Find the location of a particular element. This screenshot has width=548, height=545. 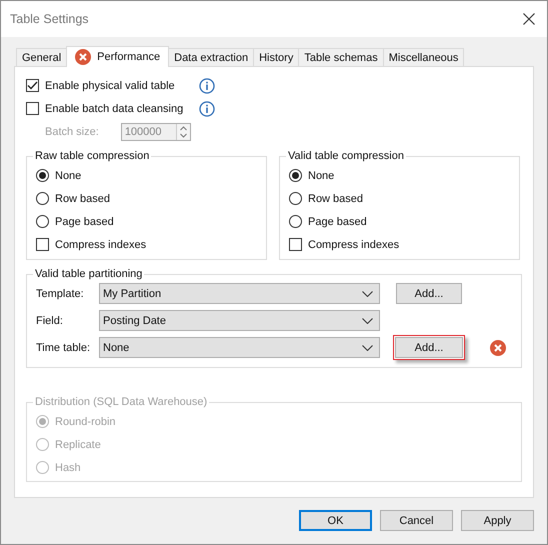

dialog-button: OK is located at coordinates (335, 520).